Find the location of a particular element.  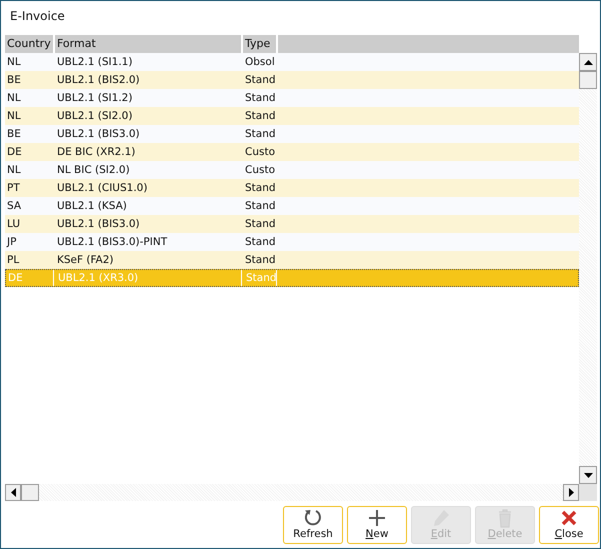

table-row: NL UBL2.1 (SI1.2) Stand is located at coordinates (292, 98).